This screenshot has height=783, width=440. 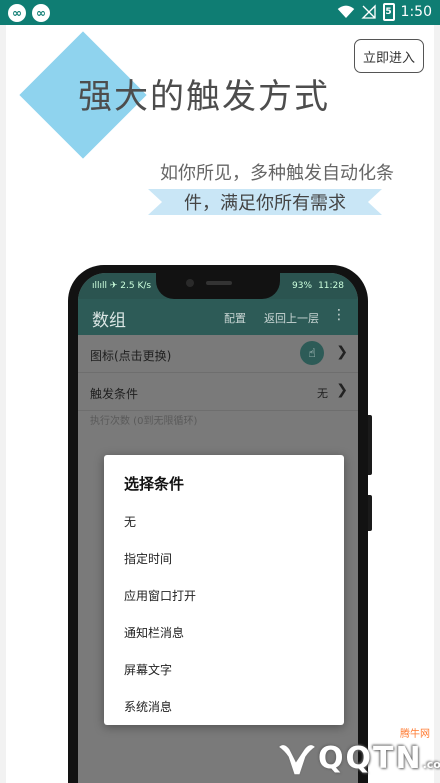 What do you see at coordinates (190, 283) in the screenshot?
I see `camera-icon` at bounding box center [190, 283].